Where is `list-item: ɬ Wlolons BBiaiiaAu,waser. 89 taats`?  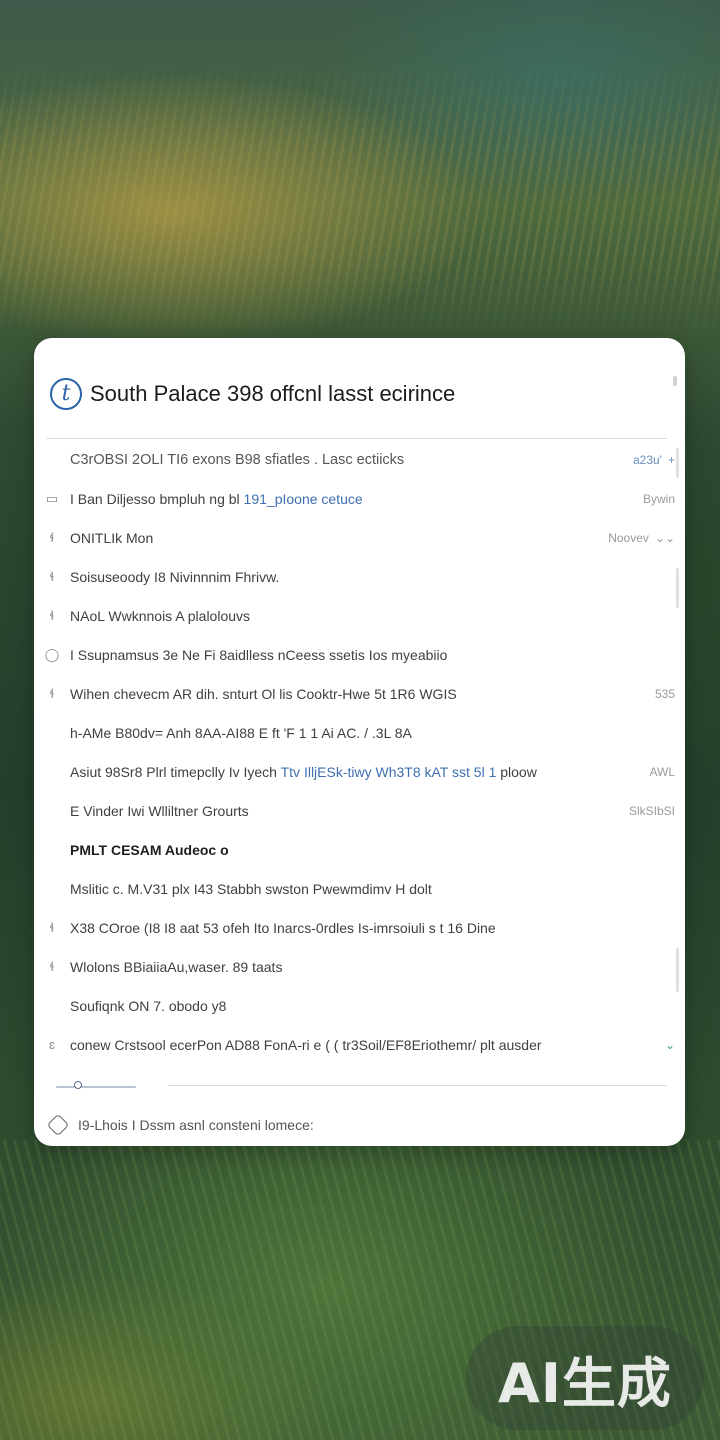 list-item: ɬ Wlolons BBiaiiaAu,waser. 89 taats is located at coordinates (359, 966).